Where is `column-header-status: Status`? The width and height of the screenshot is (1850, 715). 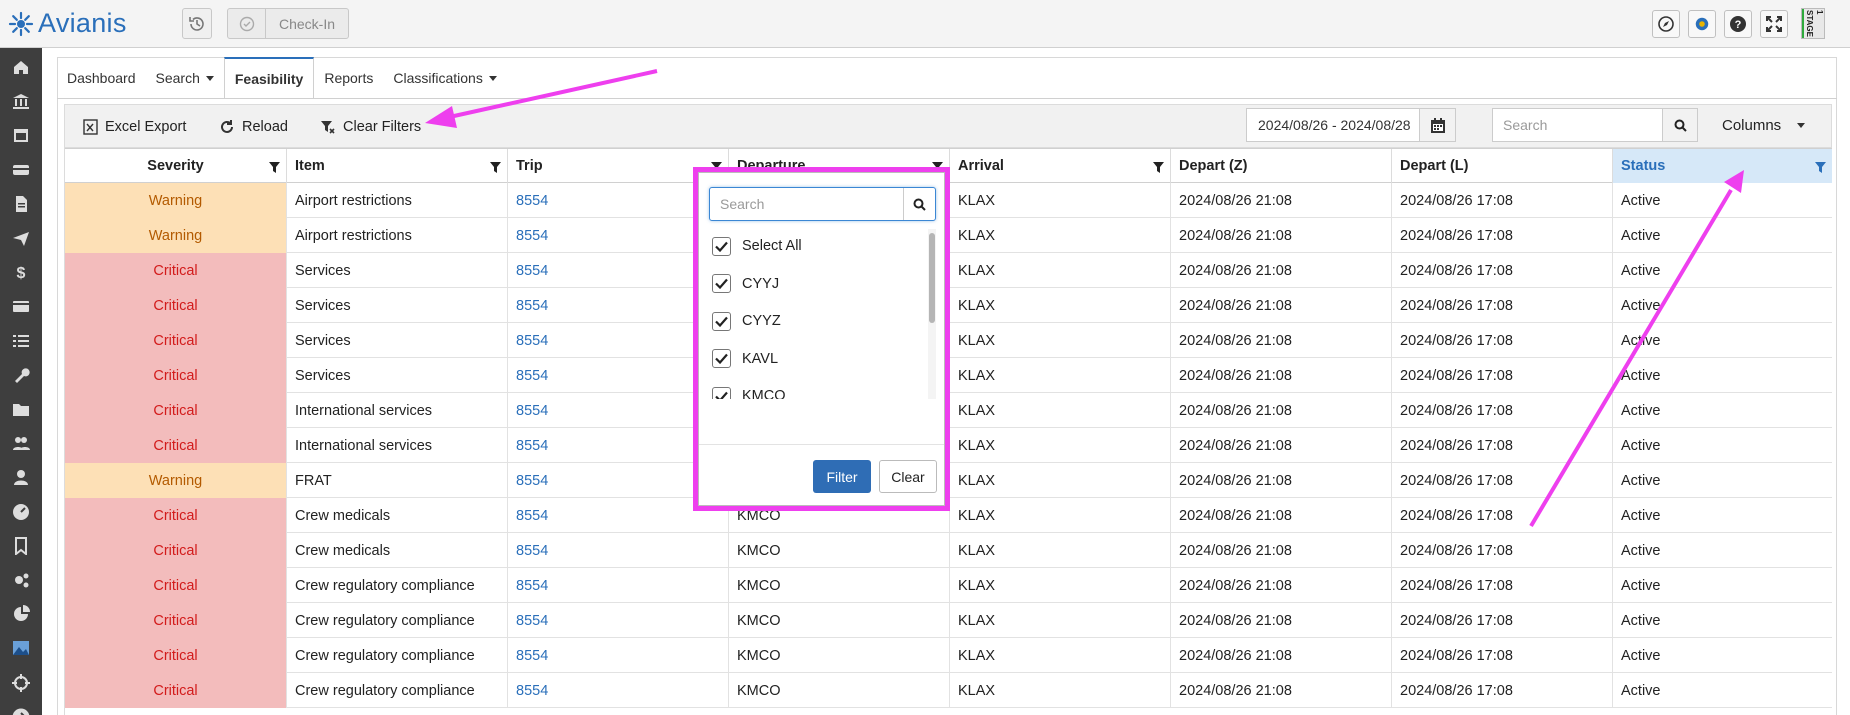
column-header-status: Status is located at coordinates (1722, 166).